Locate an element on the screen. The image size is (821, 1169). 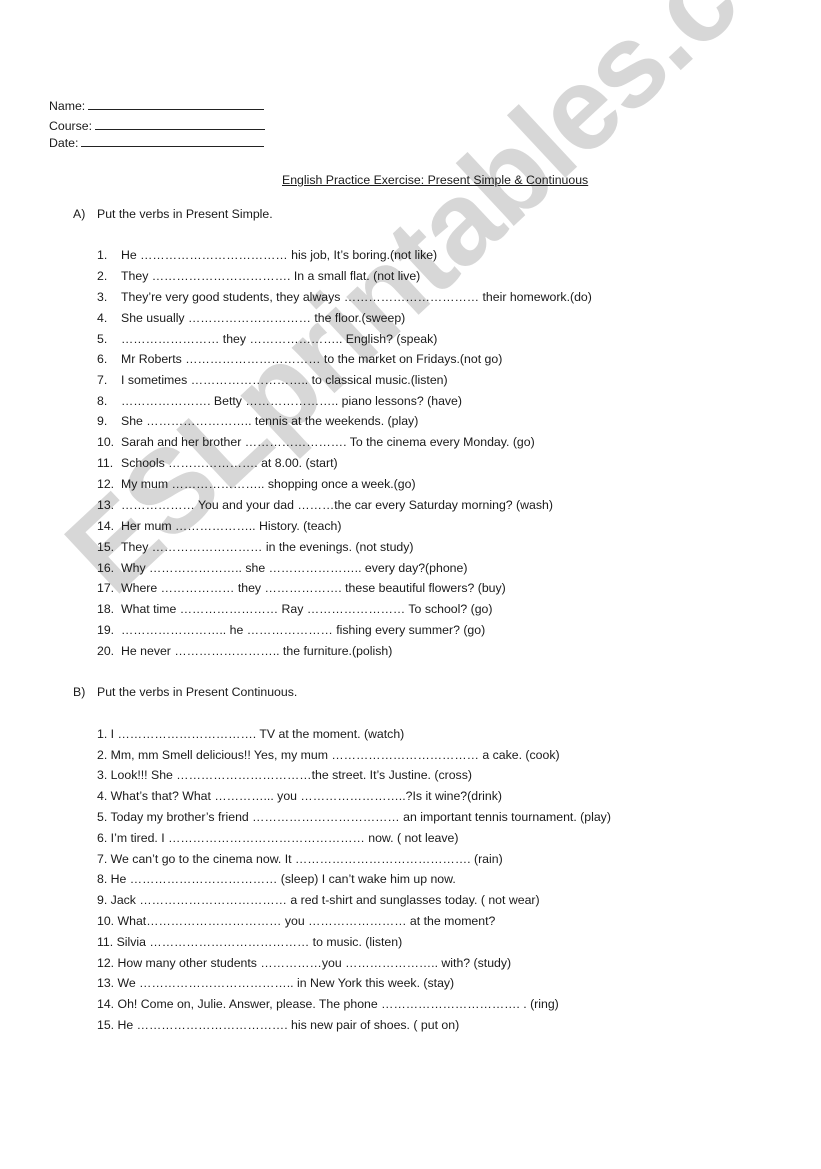
exercise-item: She usually ………………………… the floor.(sweep) is located at coordinates (263, 318).